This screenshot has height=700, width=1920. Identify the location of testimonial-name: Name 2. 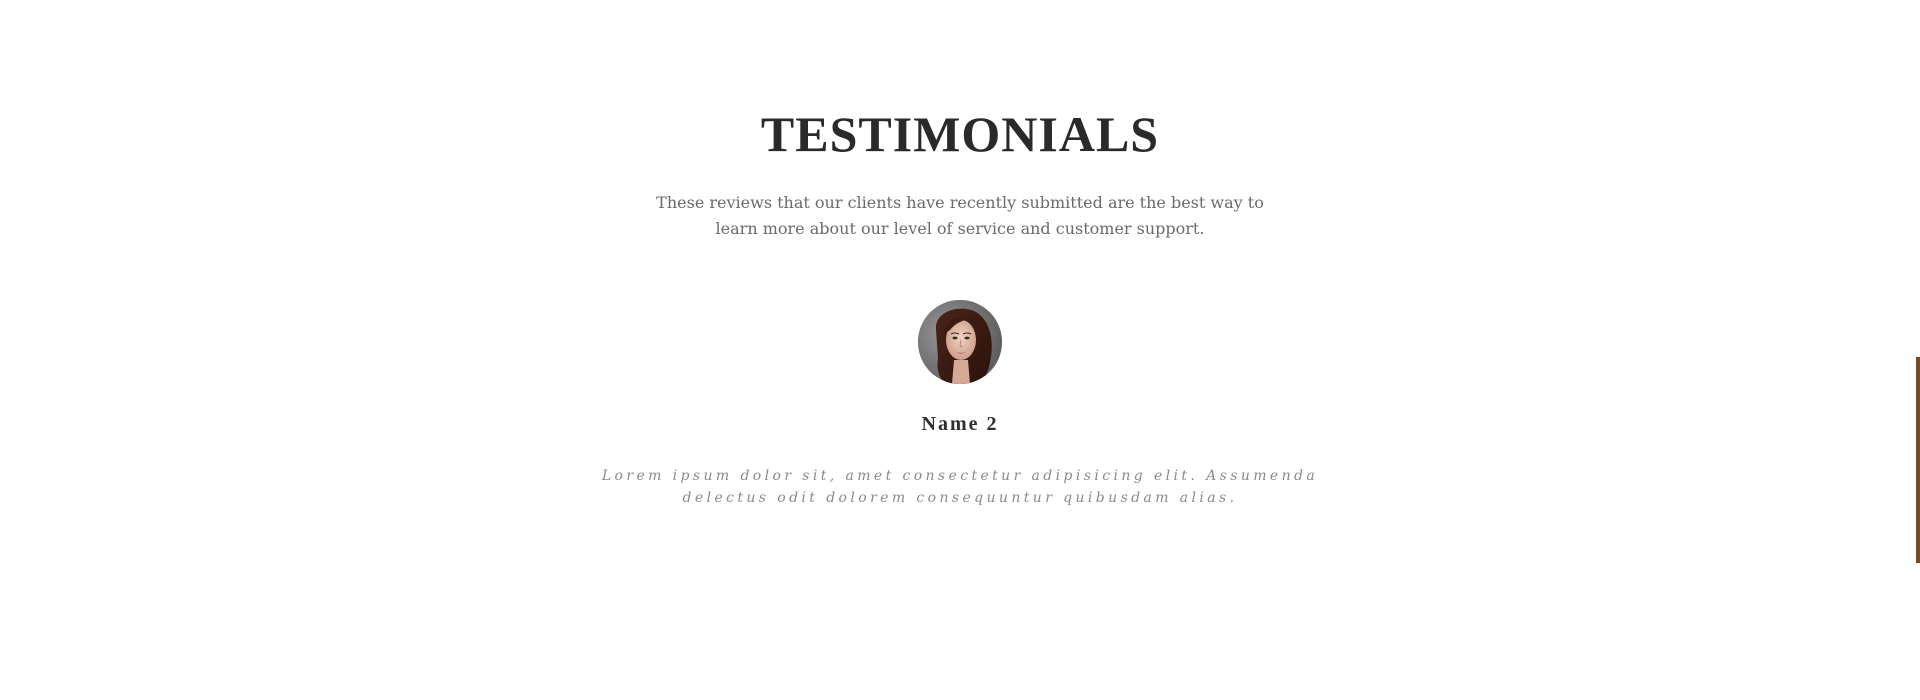
(960, 424).